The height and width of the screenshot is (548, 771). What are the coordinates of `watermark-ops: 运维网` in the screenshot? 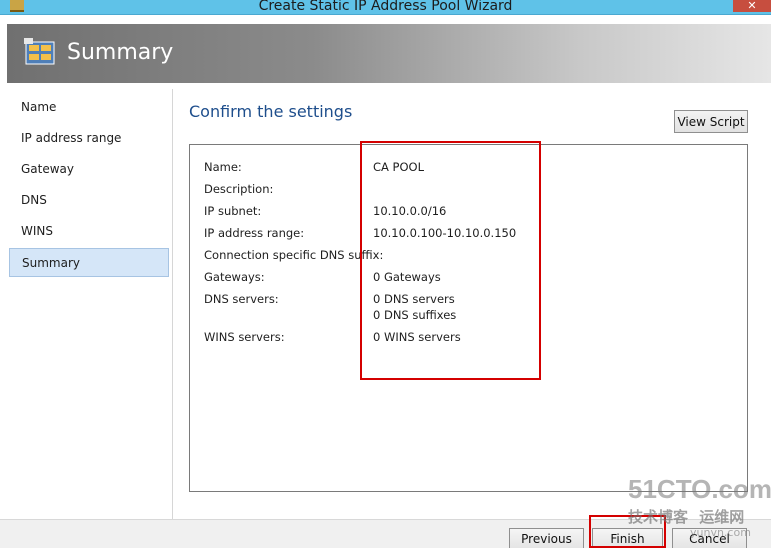 It's located at (722, 517).